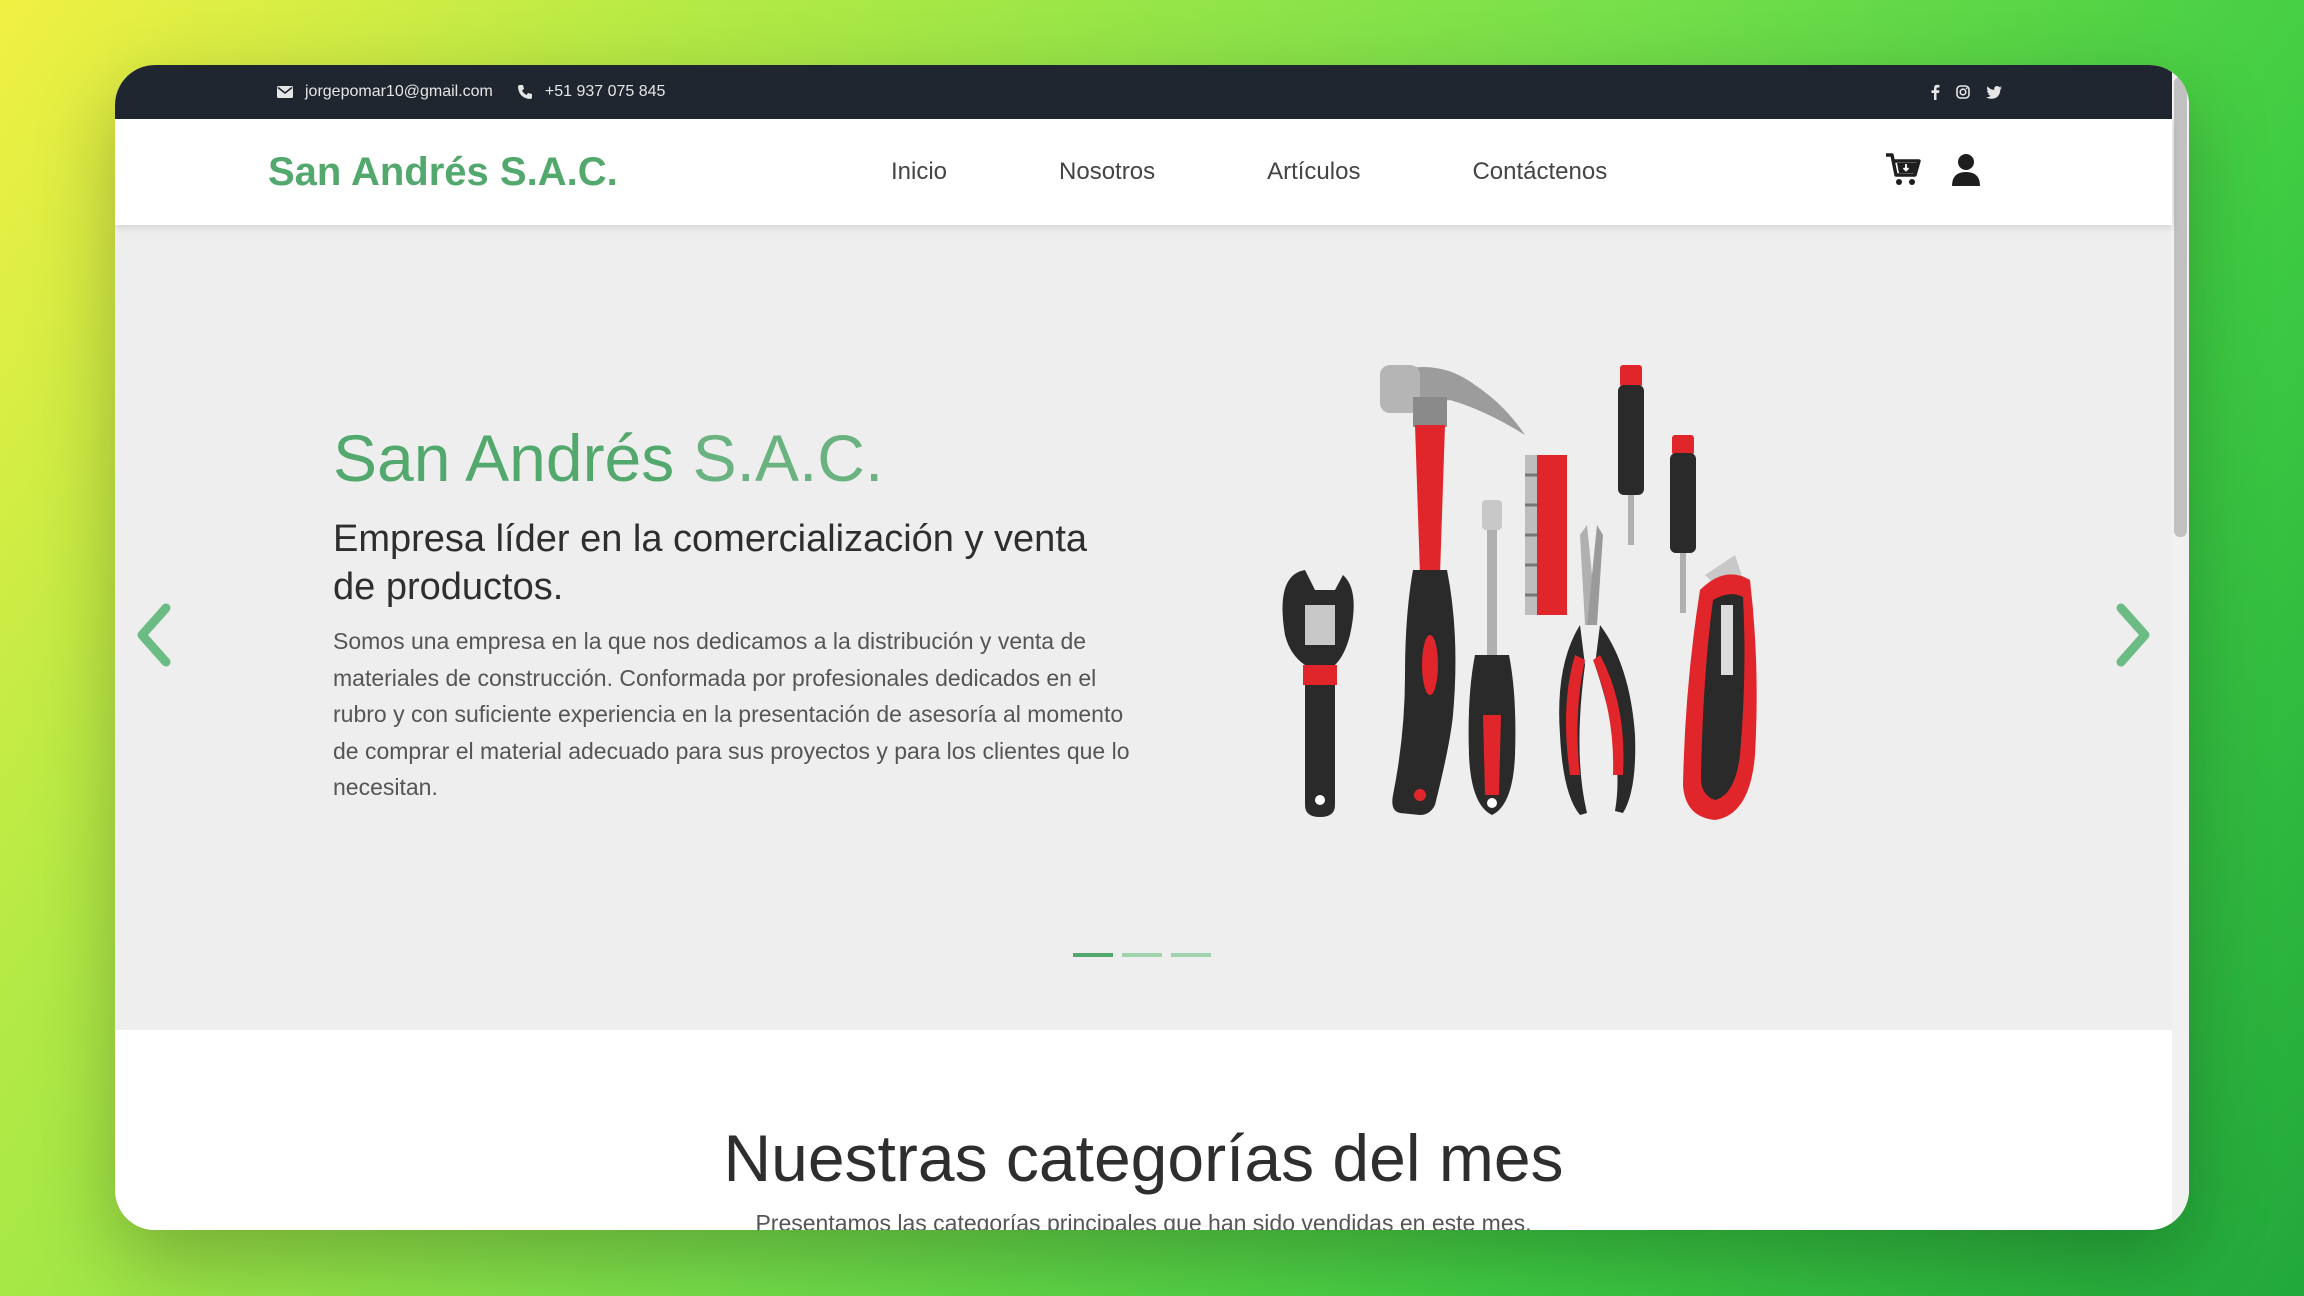 Image resolution: width=2304 pixels, height=1296 pixels. What do you see at coordinates (1933, 172) in the screenshot?
I see `nav-actions` at bounding box center [1933, 172].